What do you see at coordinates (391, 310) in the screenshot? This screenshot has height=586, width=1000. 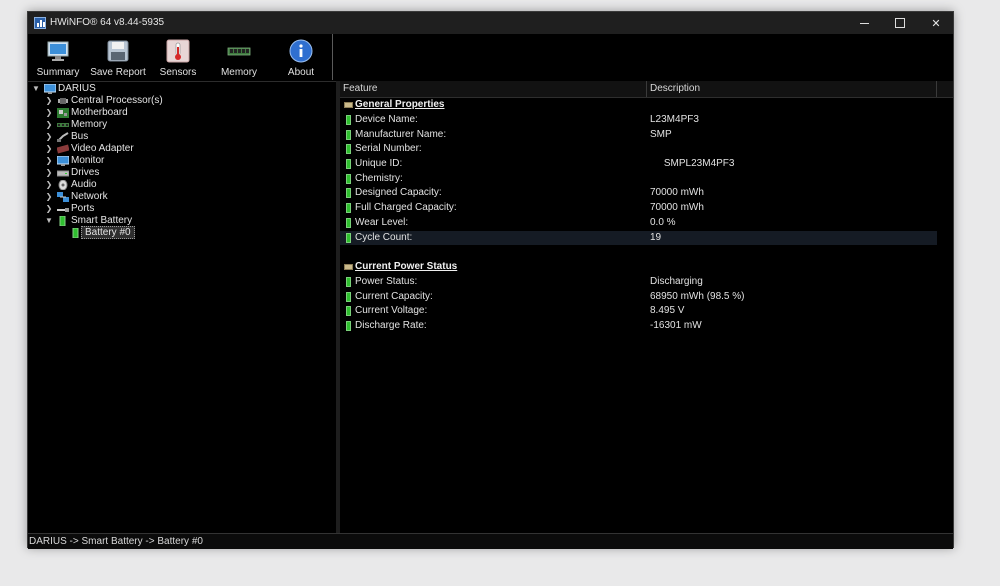 I see `feature-label: Current Voltage:` at bounding box center [391, 310].